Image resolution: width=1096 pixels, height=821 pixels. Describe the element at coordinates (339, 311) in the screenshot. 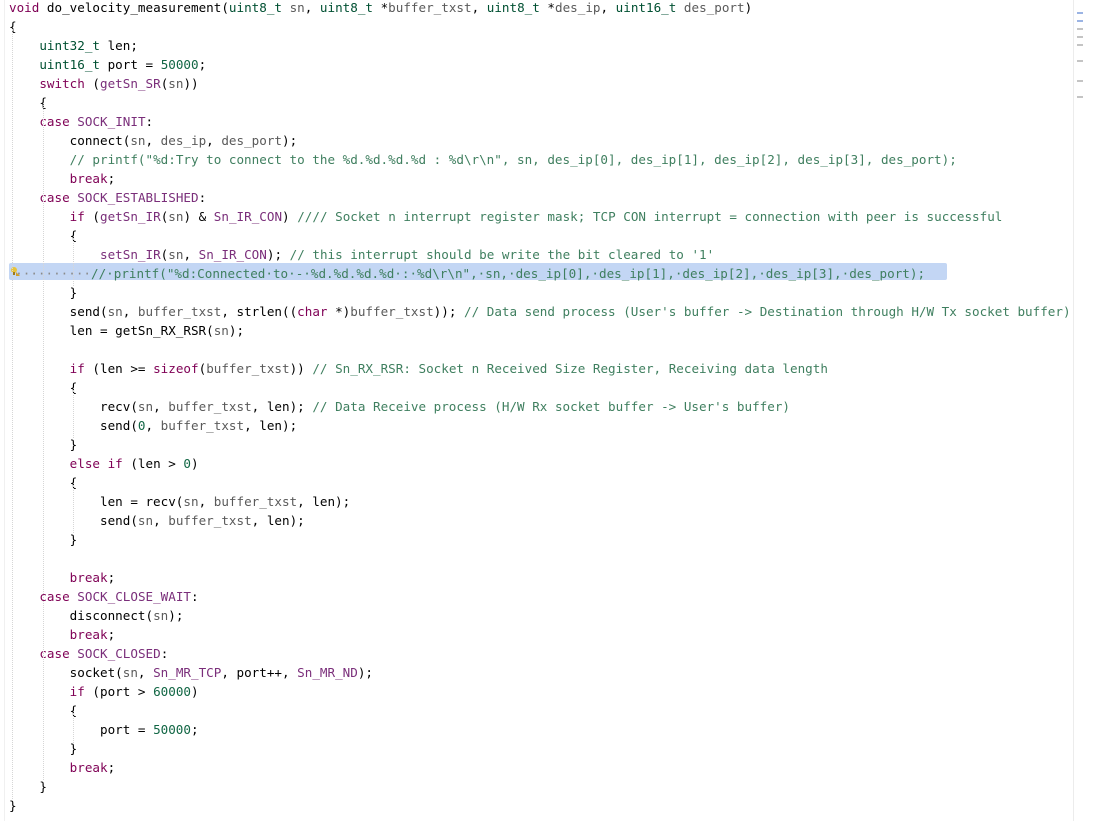

I see `code-token: *)` at that location.